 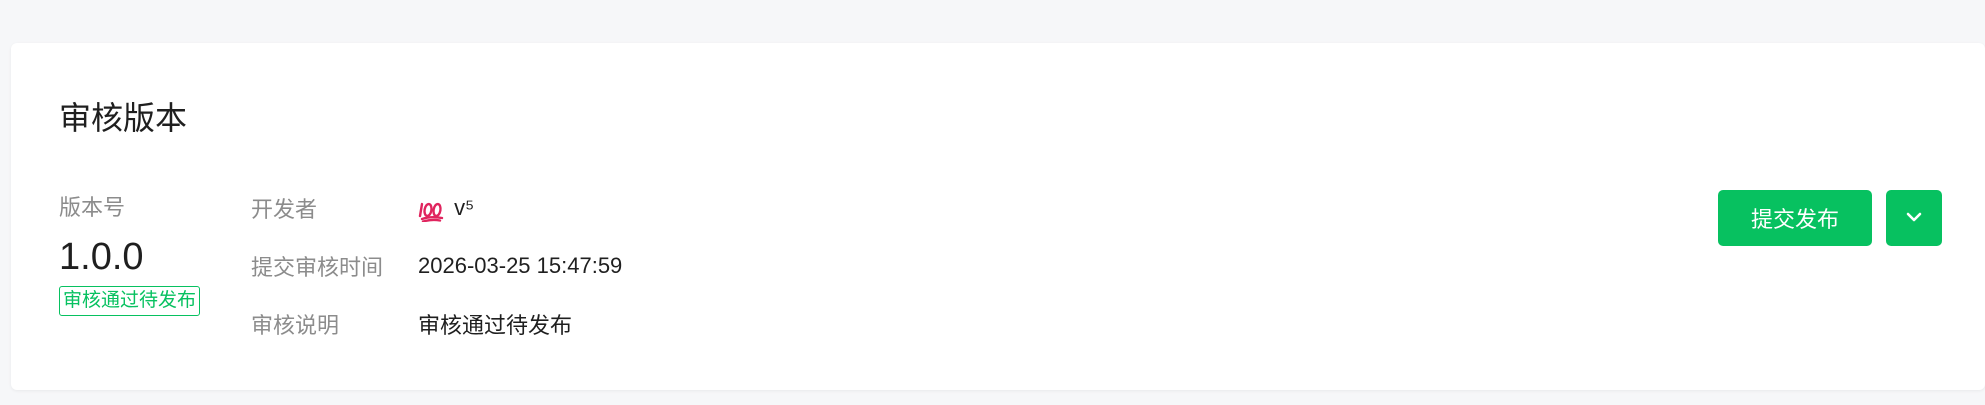 I want to click on more-actions-button, so click(x=1914, y=218).